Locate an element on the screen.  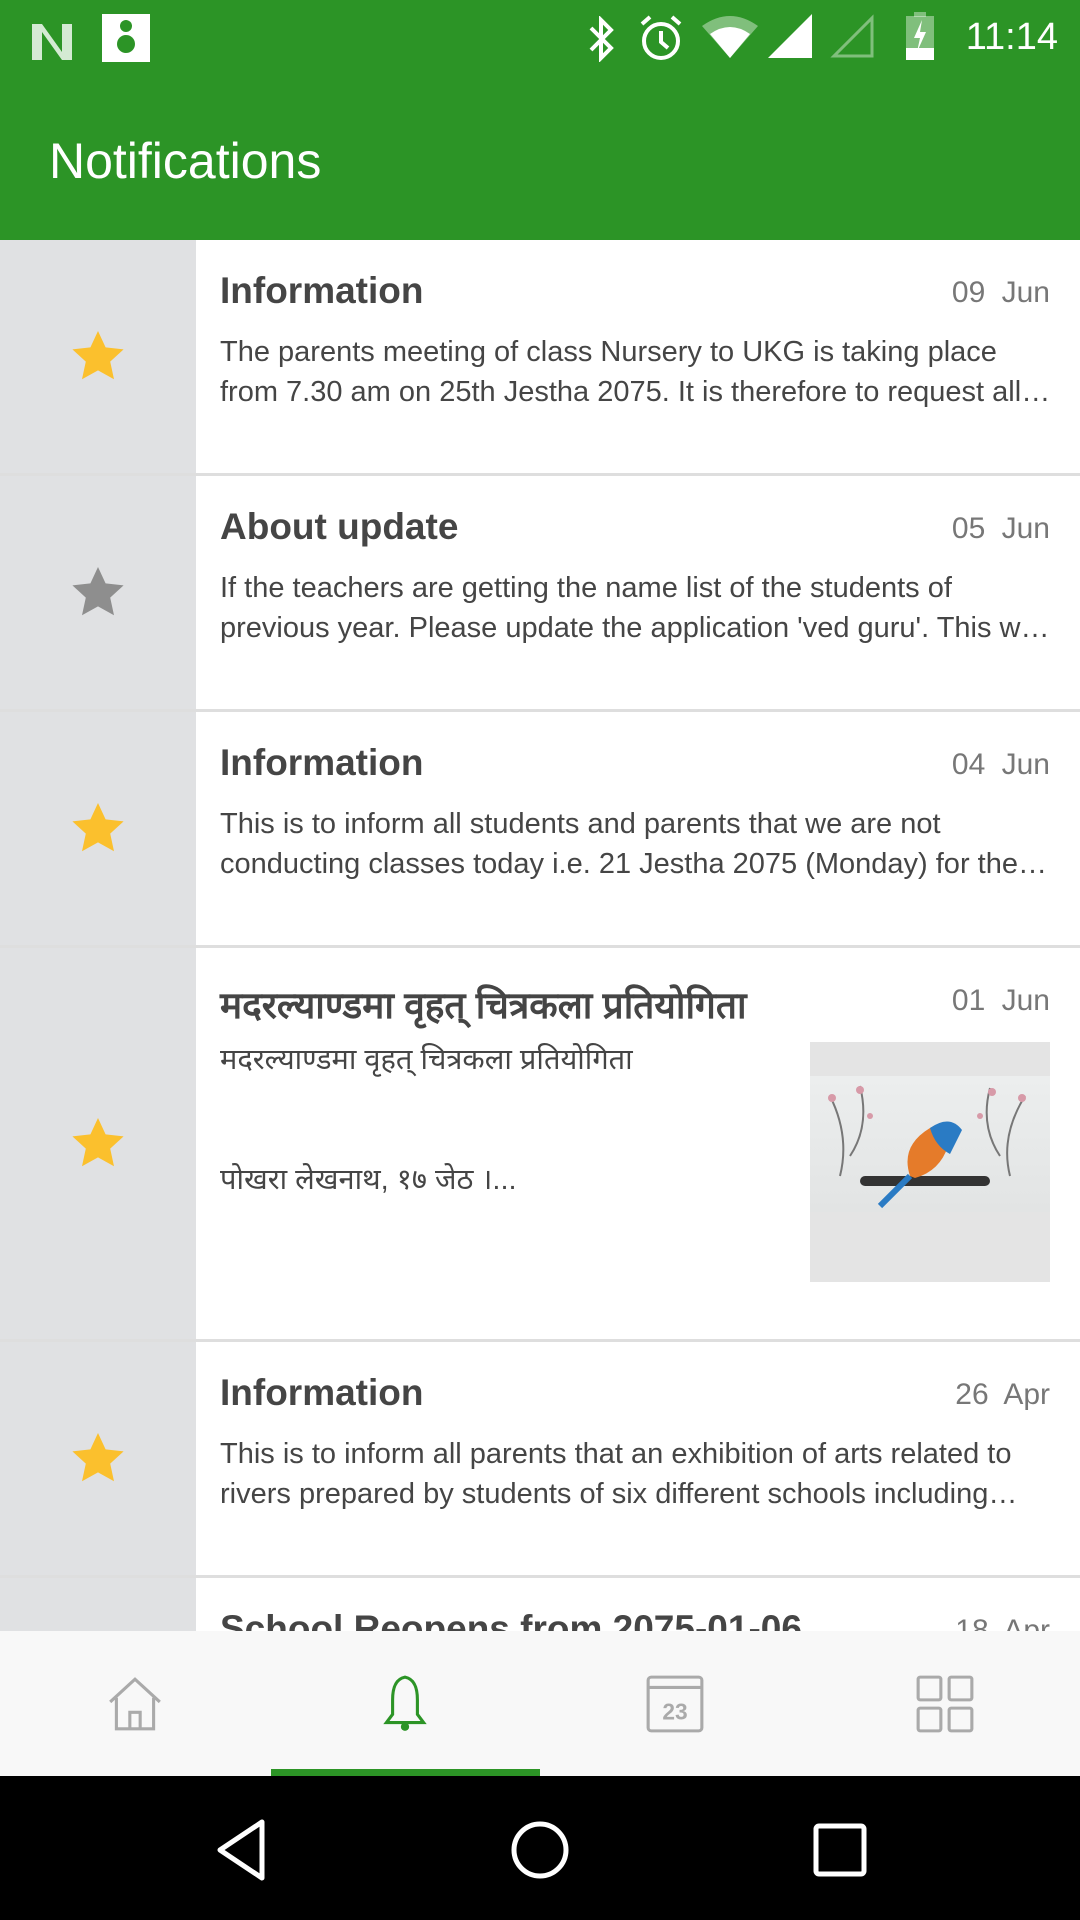
notification-date: 04 Jun is located at coordinates (1000, 764).